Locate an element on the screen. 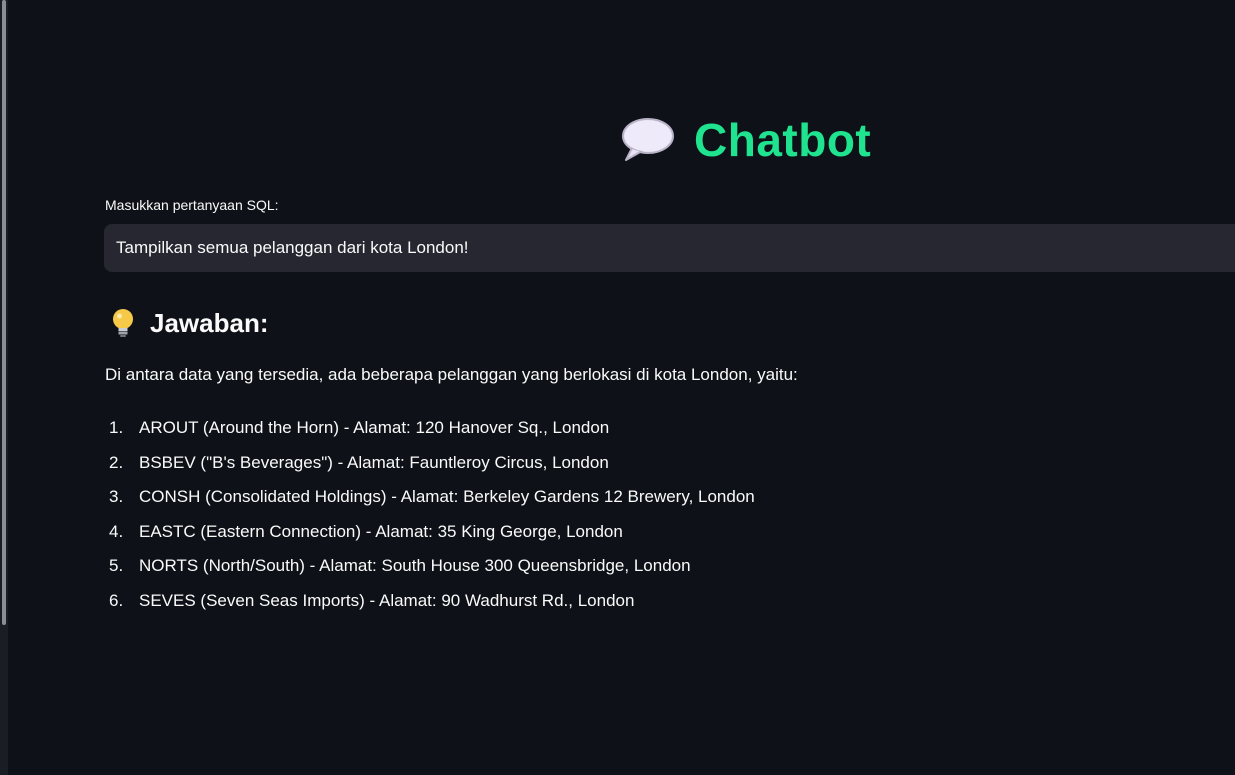 This screenshot has height=775, width=1235. query-input-container is located at coordinates (669, 248).